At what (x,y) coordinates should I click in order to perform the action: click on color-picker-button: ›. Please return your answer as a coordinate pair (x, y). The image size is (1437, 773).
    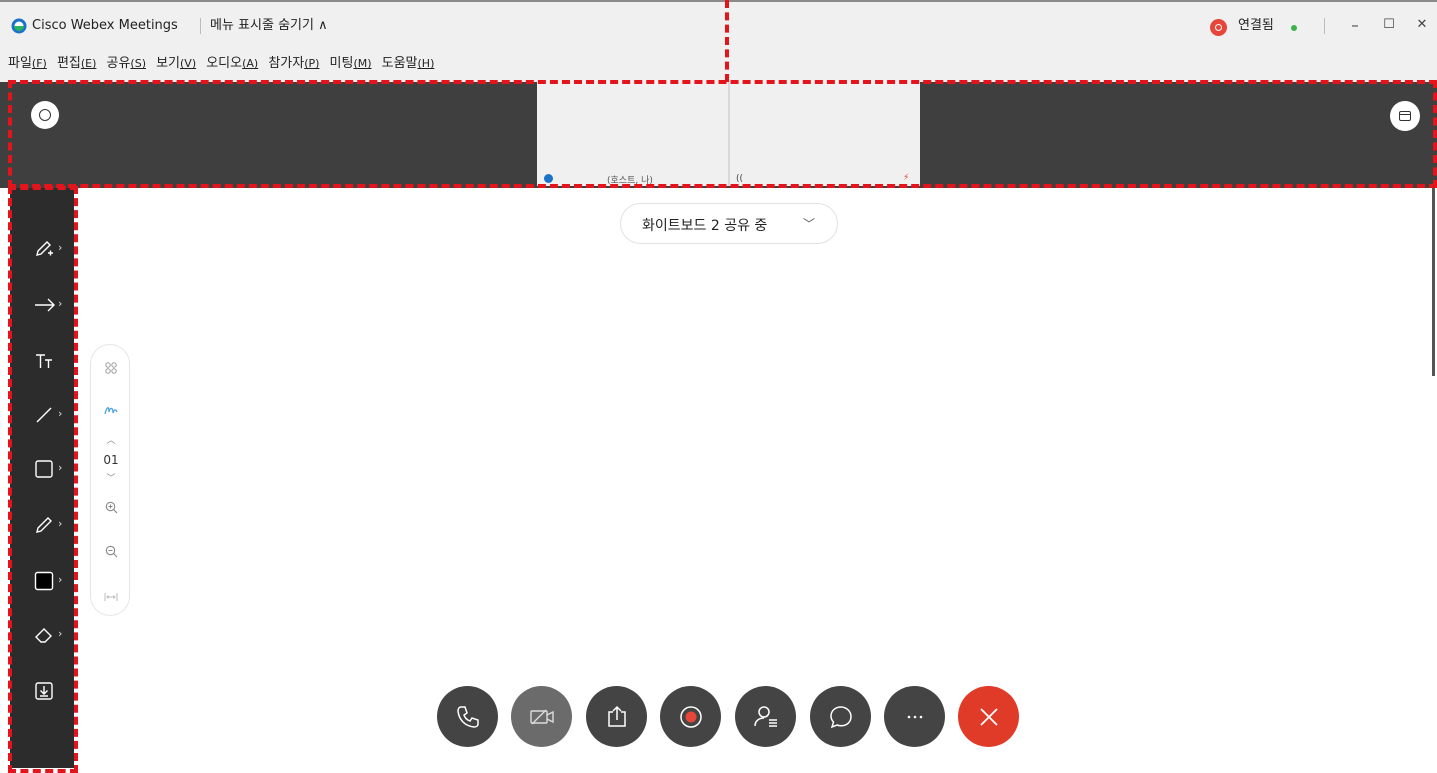
    Looking at the image, I should click on (51, 581).